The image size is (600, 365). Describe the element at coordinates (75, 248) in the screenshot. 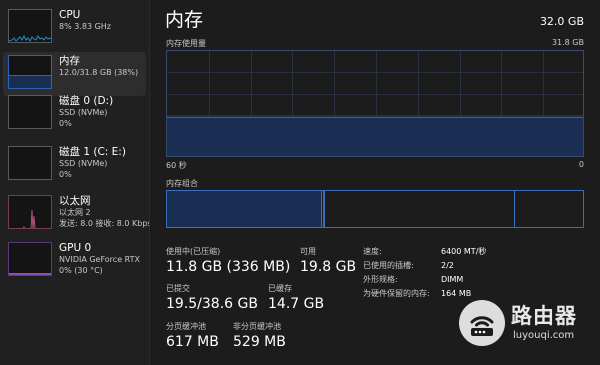

I see `sidebar-item-title: GPU 0` at that location.